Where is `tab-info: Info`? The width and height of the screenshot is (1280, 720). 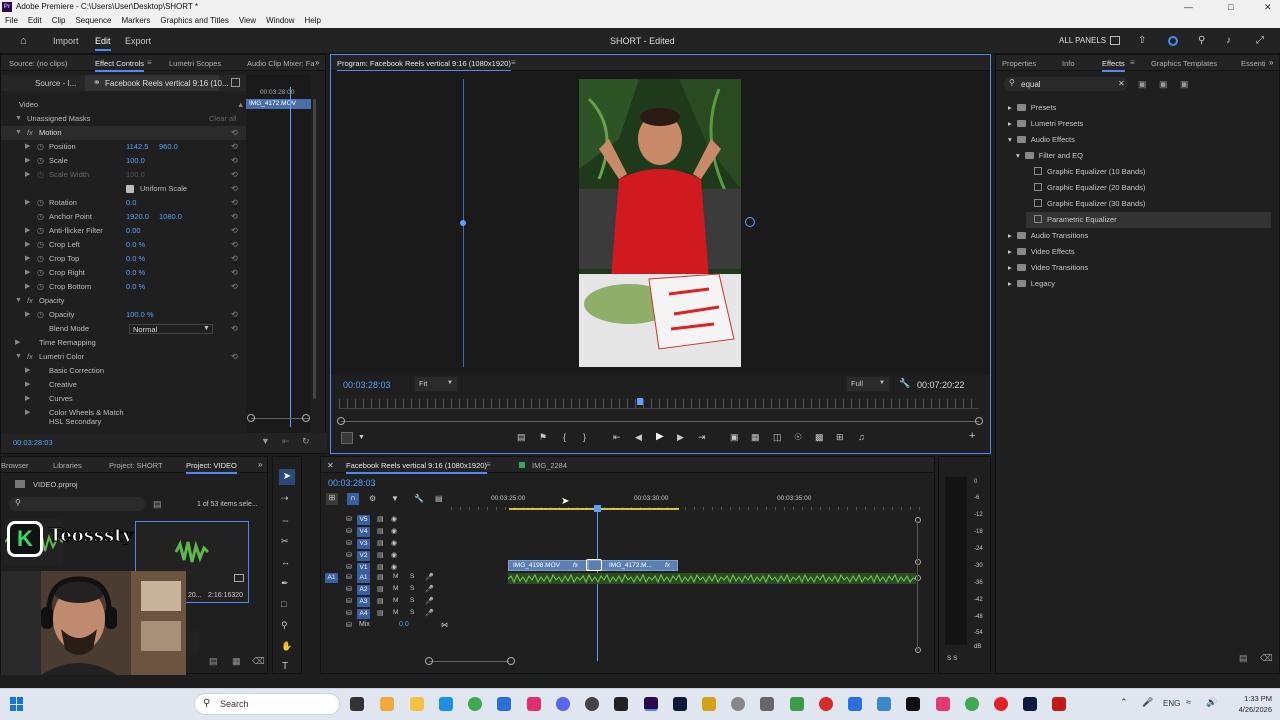 tab-info: Info is located at coordinates (1068, 63).